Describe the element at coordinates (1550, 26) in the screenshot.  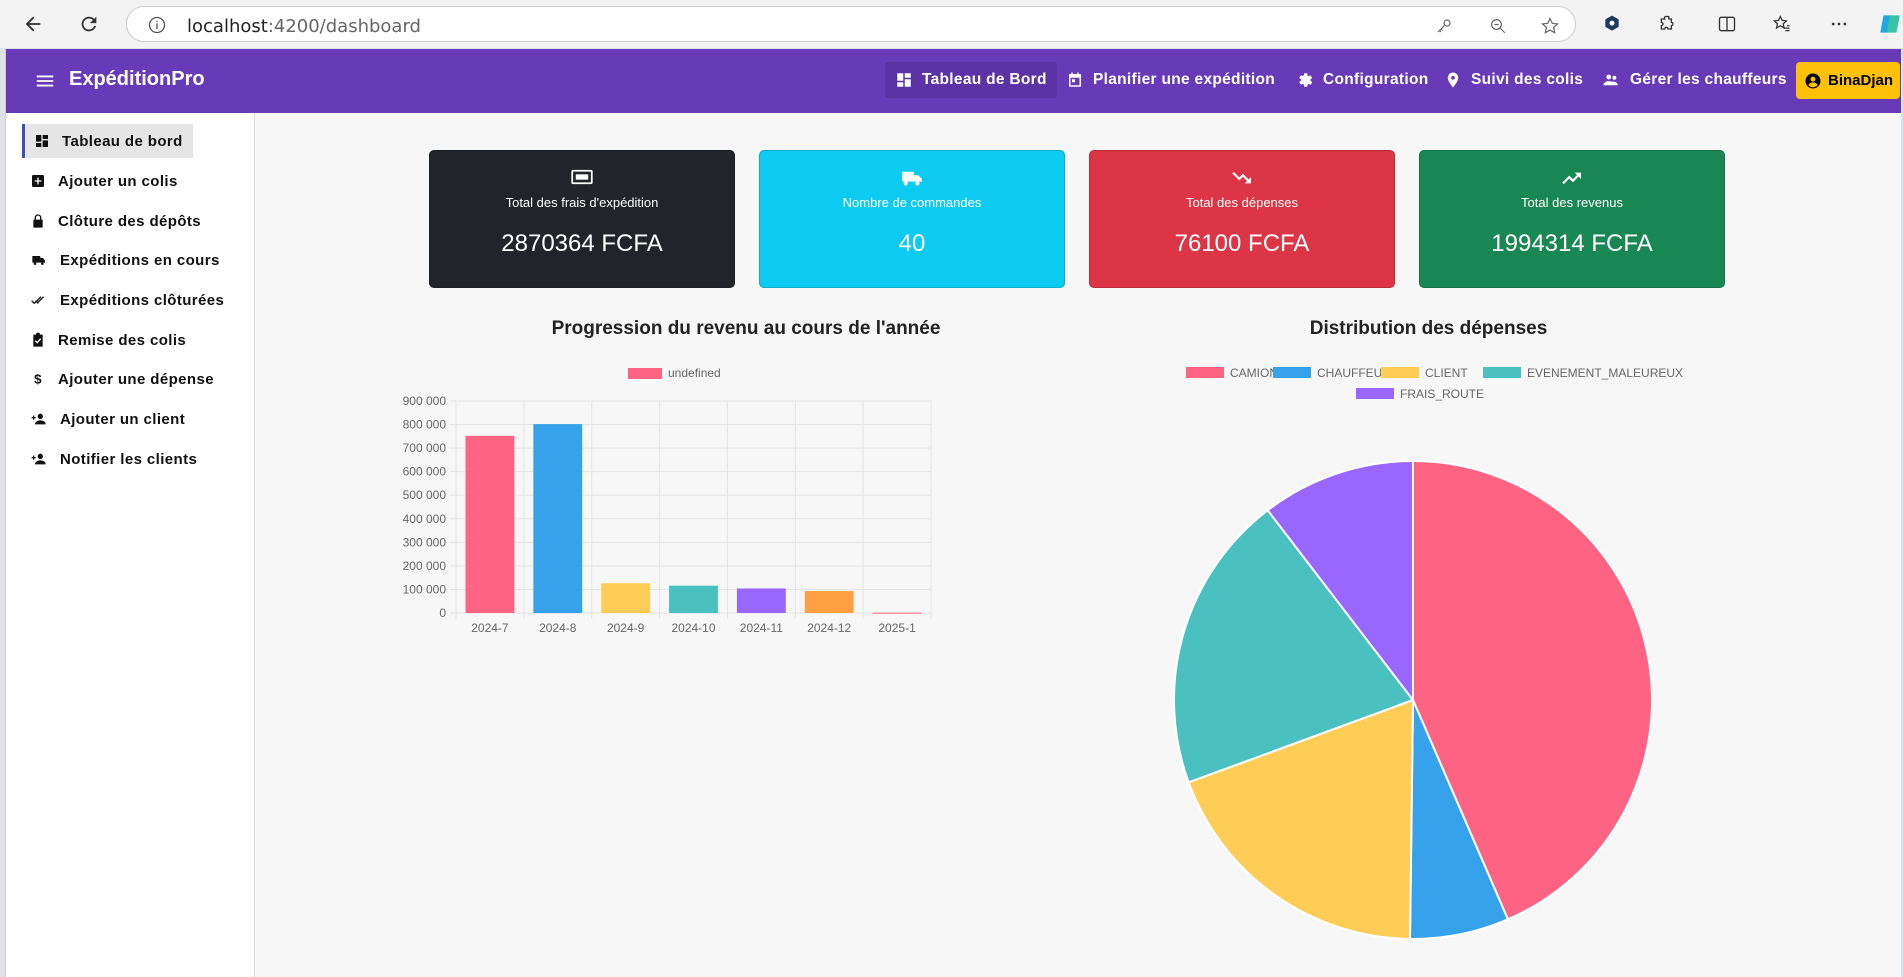
I see `favorite-star-icon` at that location.